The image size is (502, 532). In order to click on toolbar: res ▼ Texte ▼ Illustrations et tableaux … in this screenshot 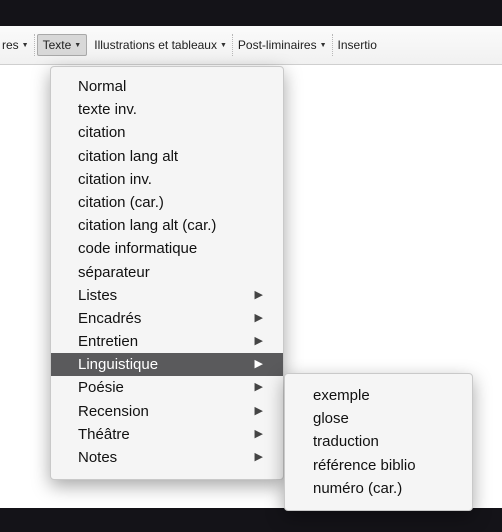, I will do `click(251, 45)`.